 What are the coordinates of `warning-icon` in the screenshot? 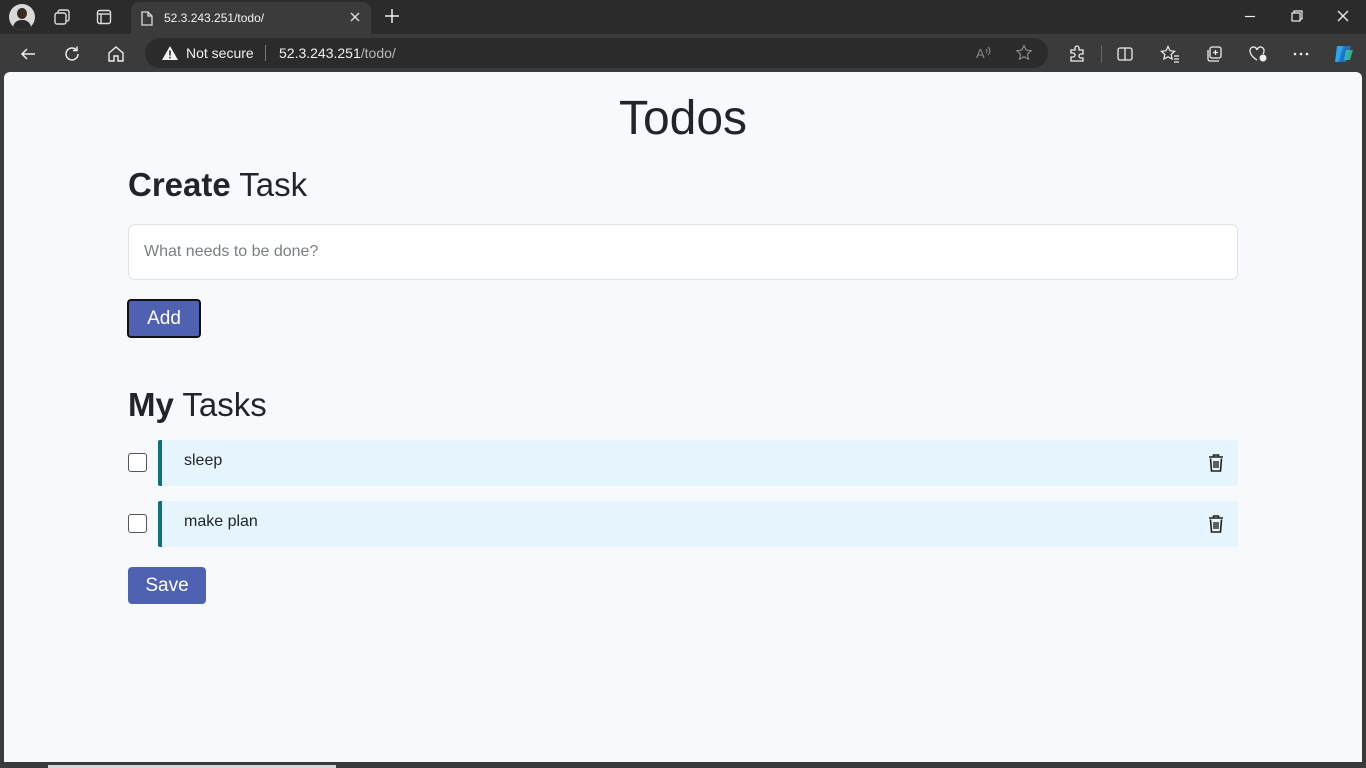 It's located at (170, 55).